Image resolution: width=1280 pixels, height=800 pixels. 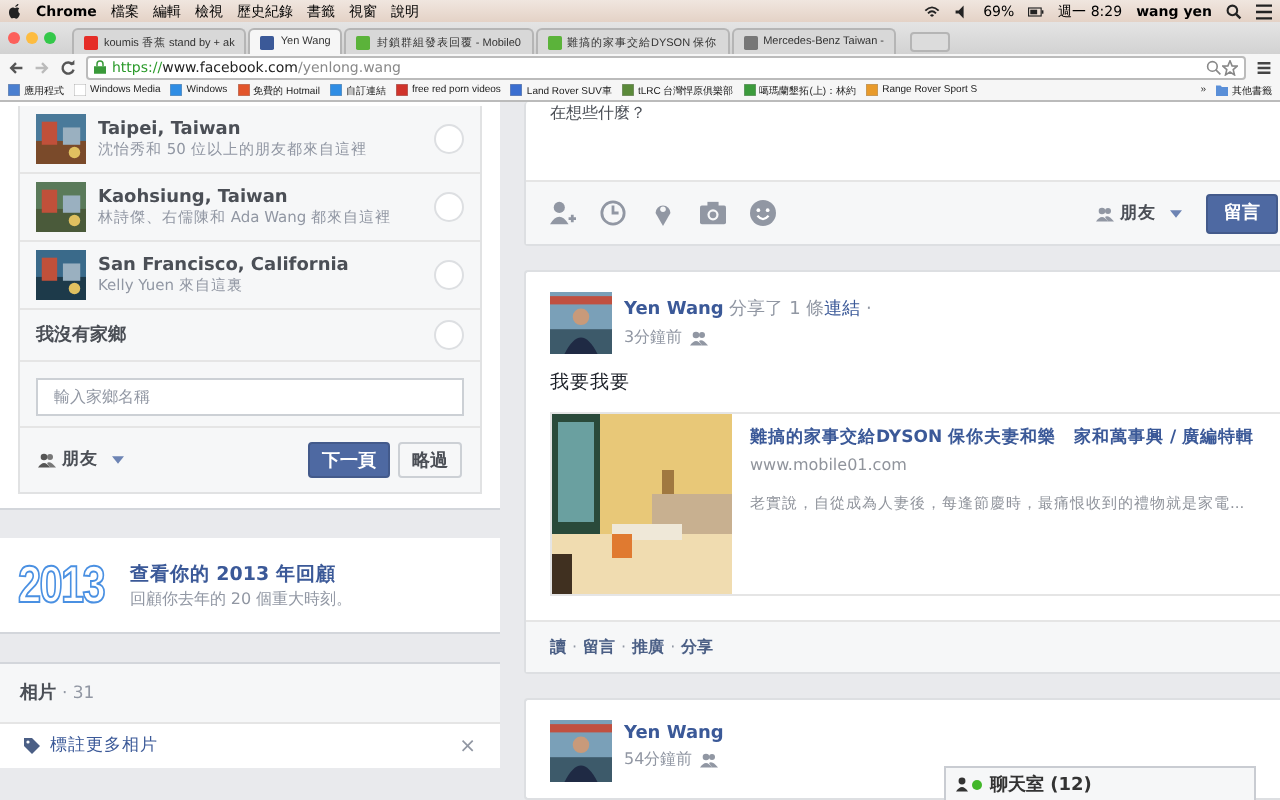 I want to click on post-button: 留言, so click(x=1242, y=213).